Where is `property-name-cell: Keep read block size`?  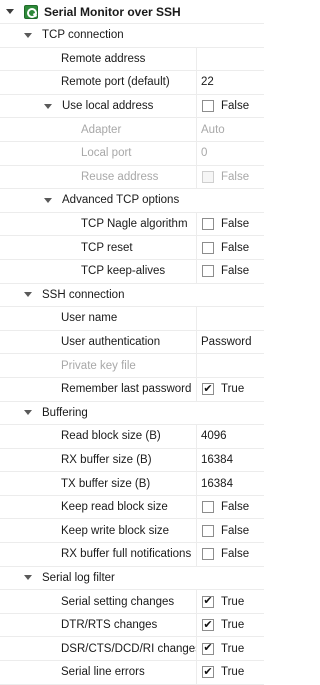
property-name-cell: Keep read block size is located at coordinates (98, 507).